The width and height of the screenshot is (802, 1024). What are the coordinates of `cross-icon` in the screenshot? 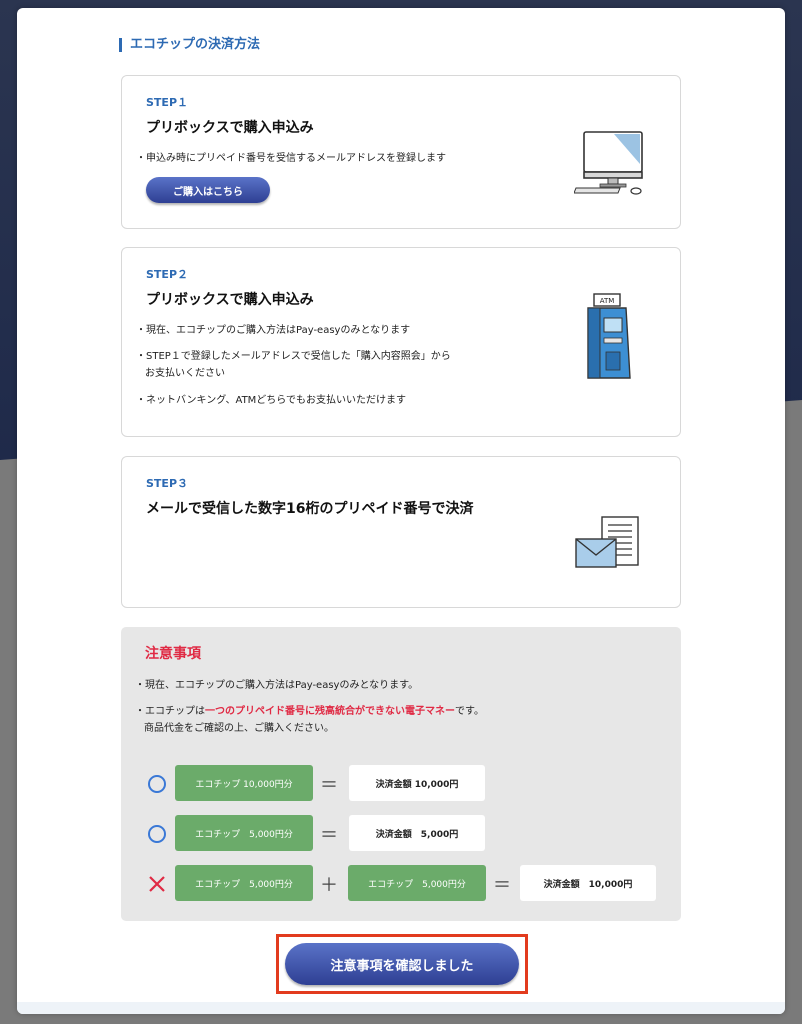 It's located at (157, 884).